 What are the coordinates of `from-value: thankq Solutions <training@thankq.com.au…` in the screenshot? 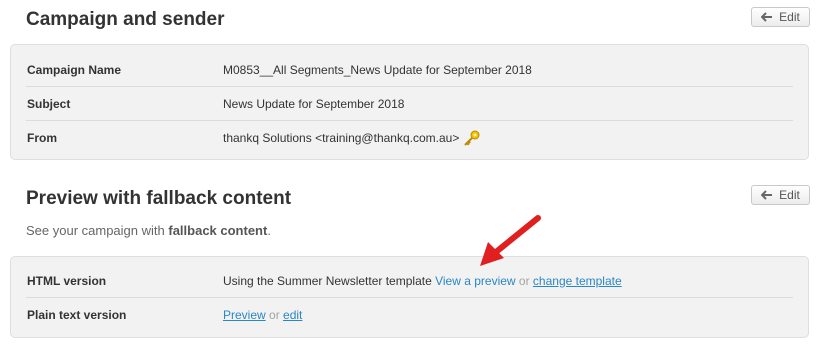 It's located at (341, 137).